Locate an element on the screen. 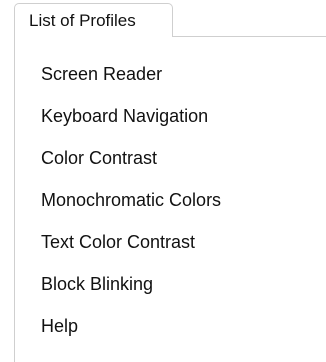  tab-label: List of Profiles is located at coordinates (82, 20).